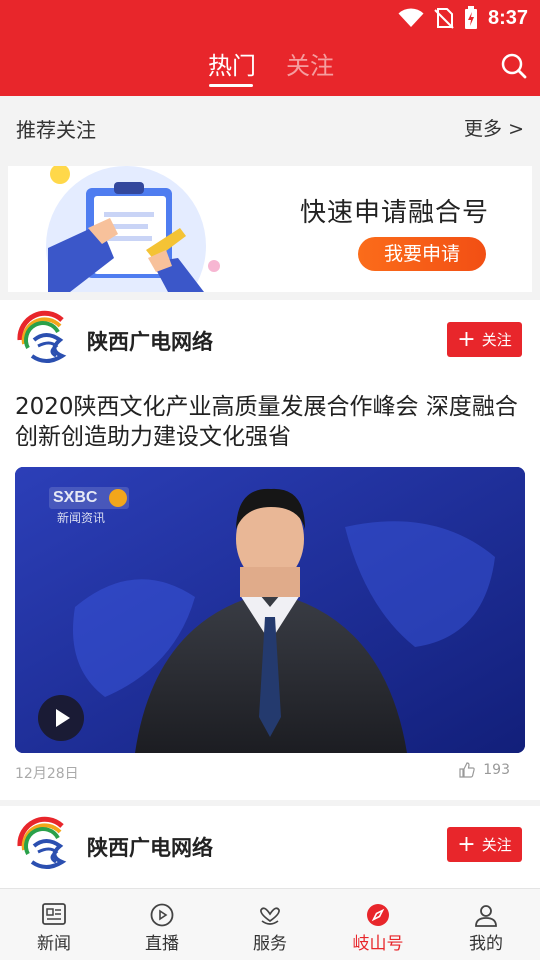  What do you see at coordinates (47, 774) in the screenshot?
I see `publish-date: 12月28日` at bounding box center [47, 774].